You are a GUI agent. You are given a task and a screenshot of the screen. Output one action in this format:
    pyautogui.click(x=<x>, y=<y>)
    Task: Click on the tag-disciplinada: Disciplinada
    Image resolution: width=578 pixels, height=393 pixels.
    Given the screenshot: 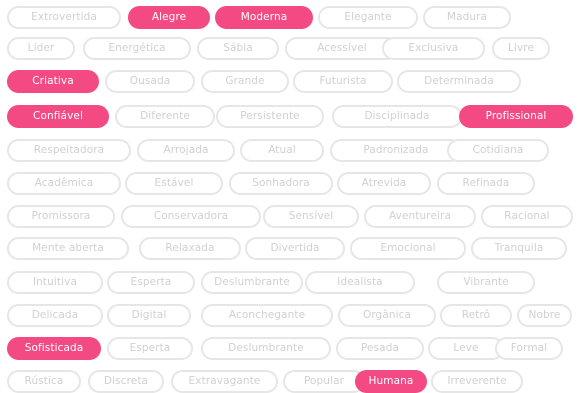 What is the action you would take?
    pyautogui.click(x=397, y=116)
    